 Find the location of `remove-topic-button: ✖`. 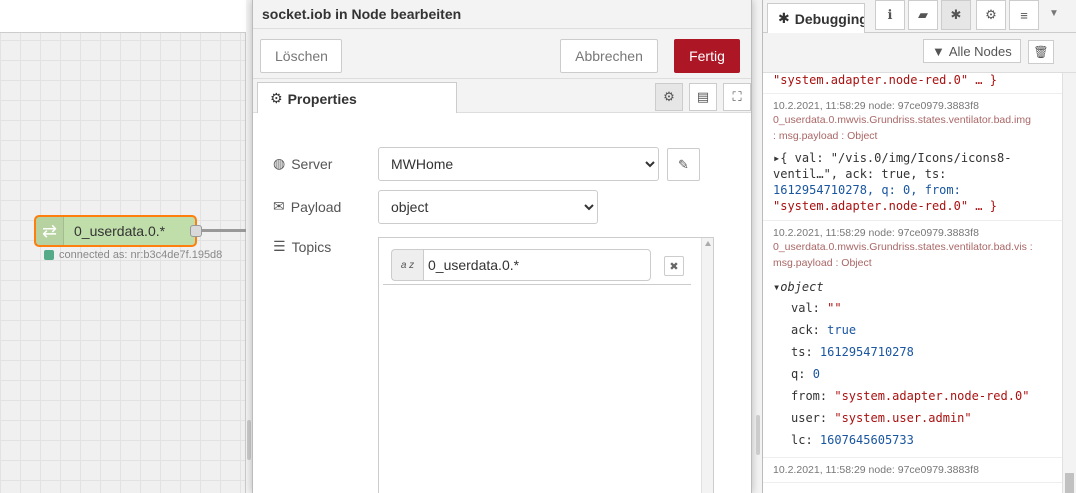

remove-topic-button: ✖ is located at coordinates (674, 266).